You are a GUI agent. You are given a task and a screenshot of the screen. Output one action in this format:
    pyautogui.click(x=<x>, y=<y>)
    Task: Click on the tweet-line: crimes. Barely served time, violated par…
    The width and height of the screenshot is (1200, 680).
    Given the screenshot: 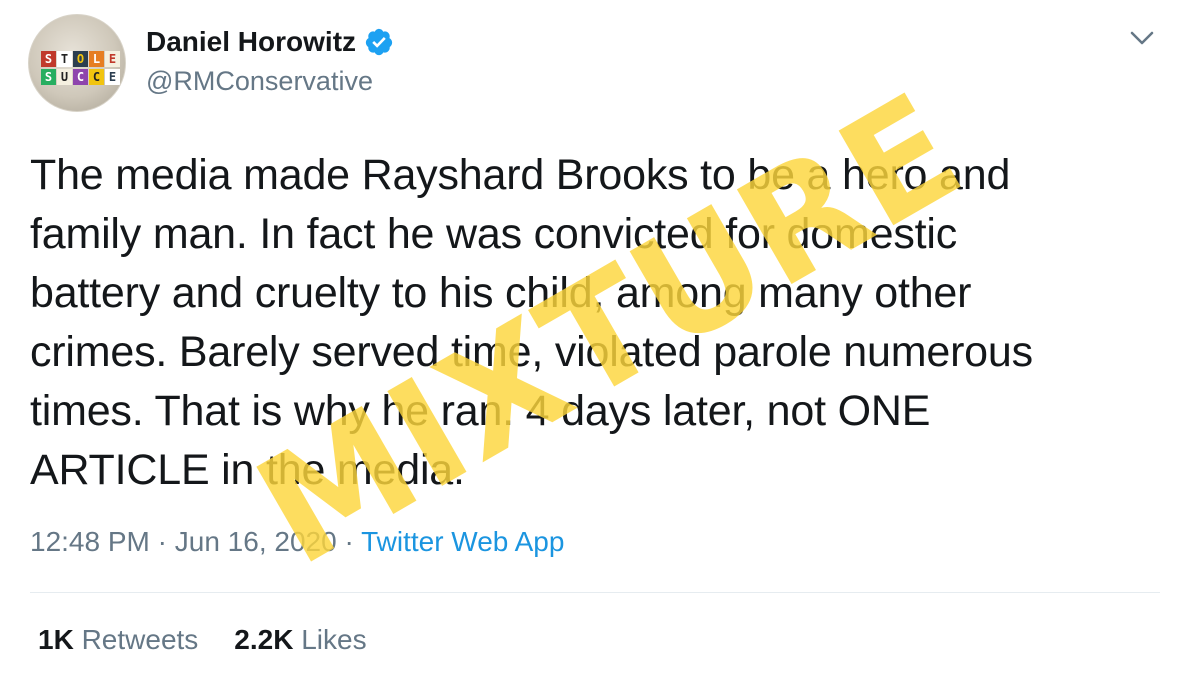 What is the action you would take?
    pyautogui.click(x=531, y=352)
    